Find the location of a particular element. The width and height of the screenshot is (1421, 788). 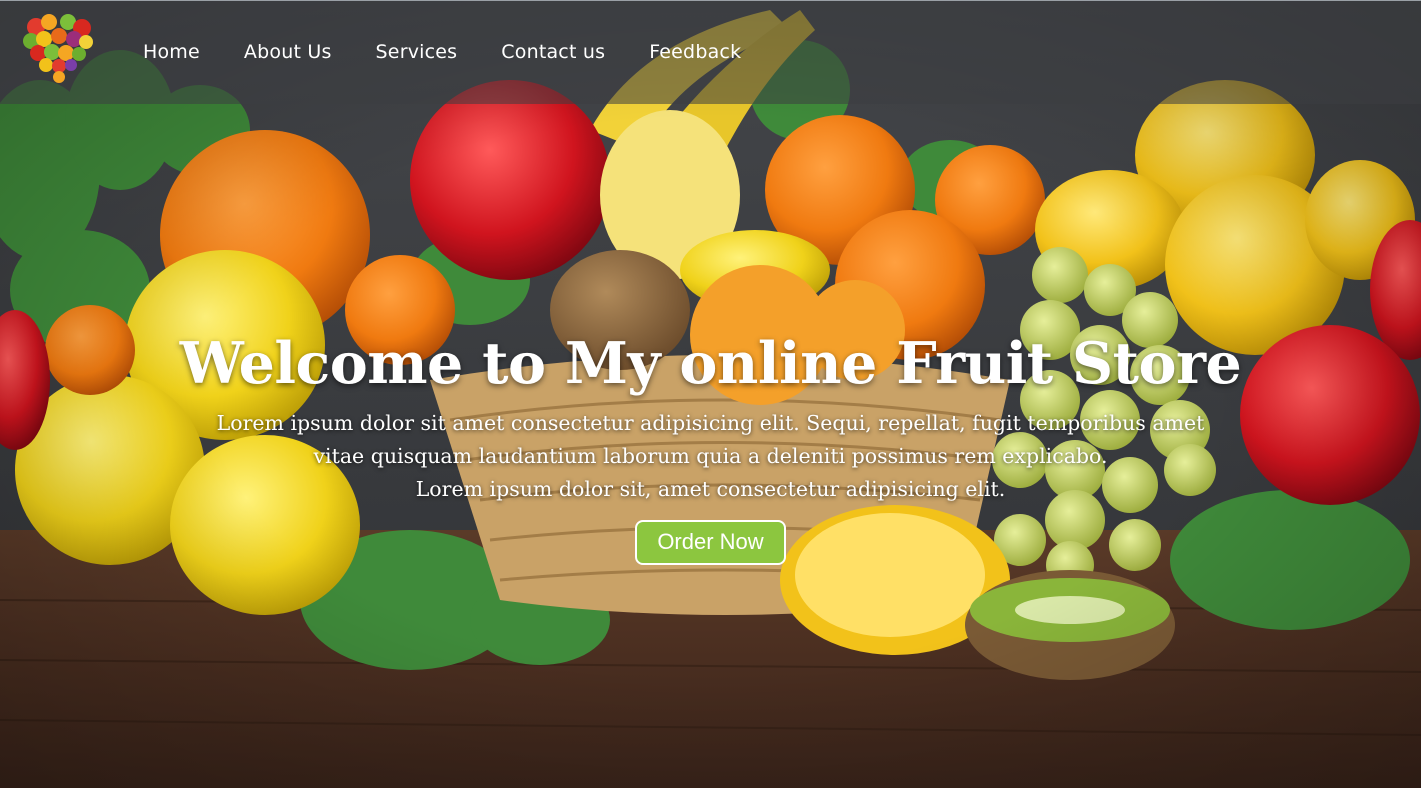

nav-feedback-link: Feedback is located at coordinates (695, 52).